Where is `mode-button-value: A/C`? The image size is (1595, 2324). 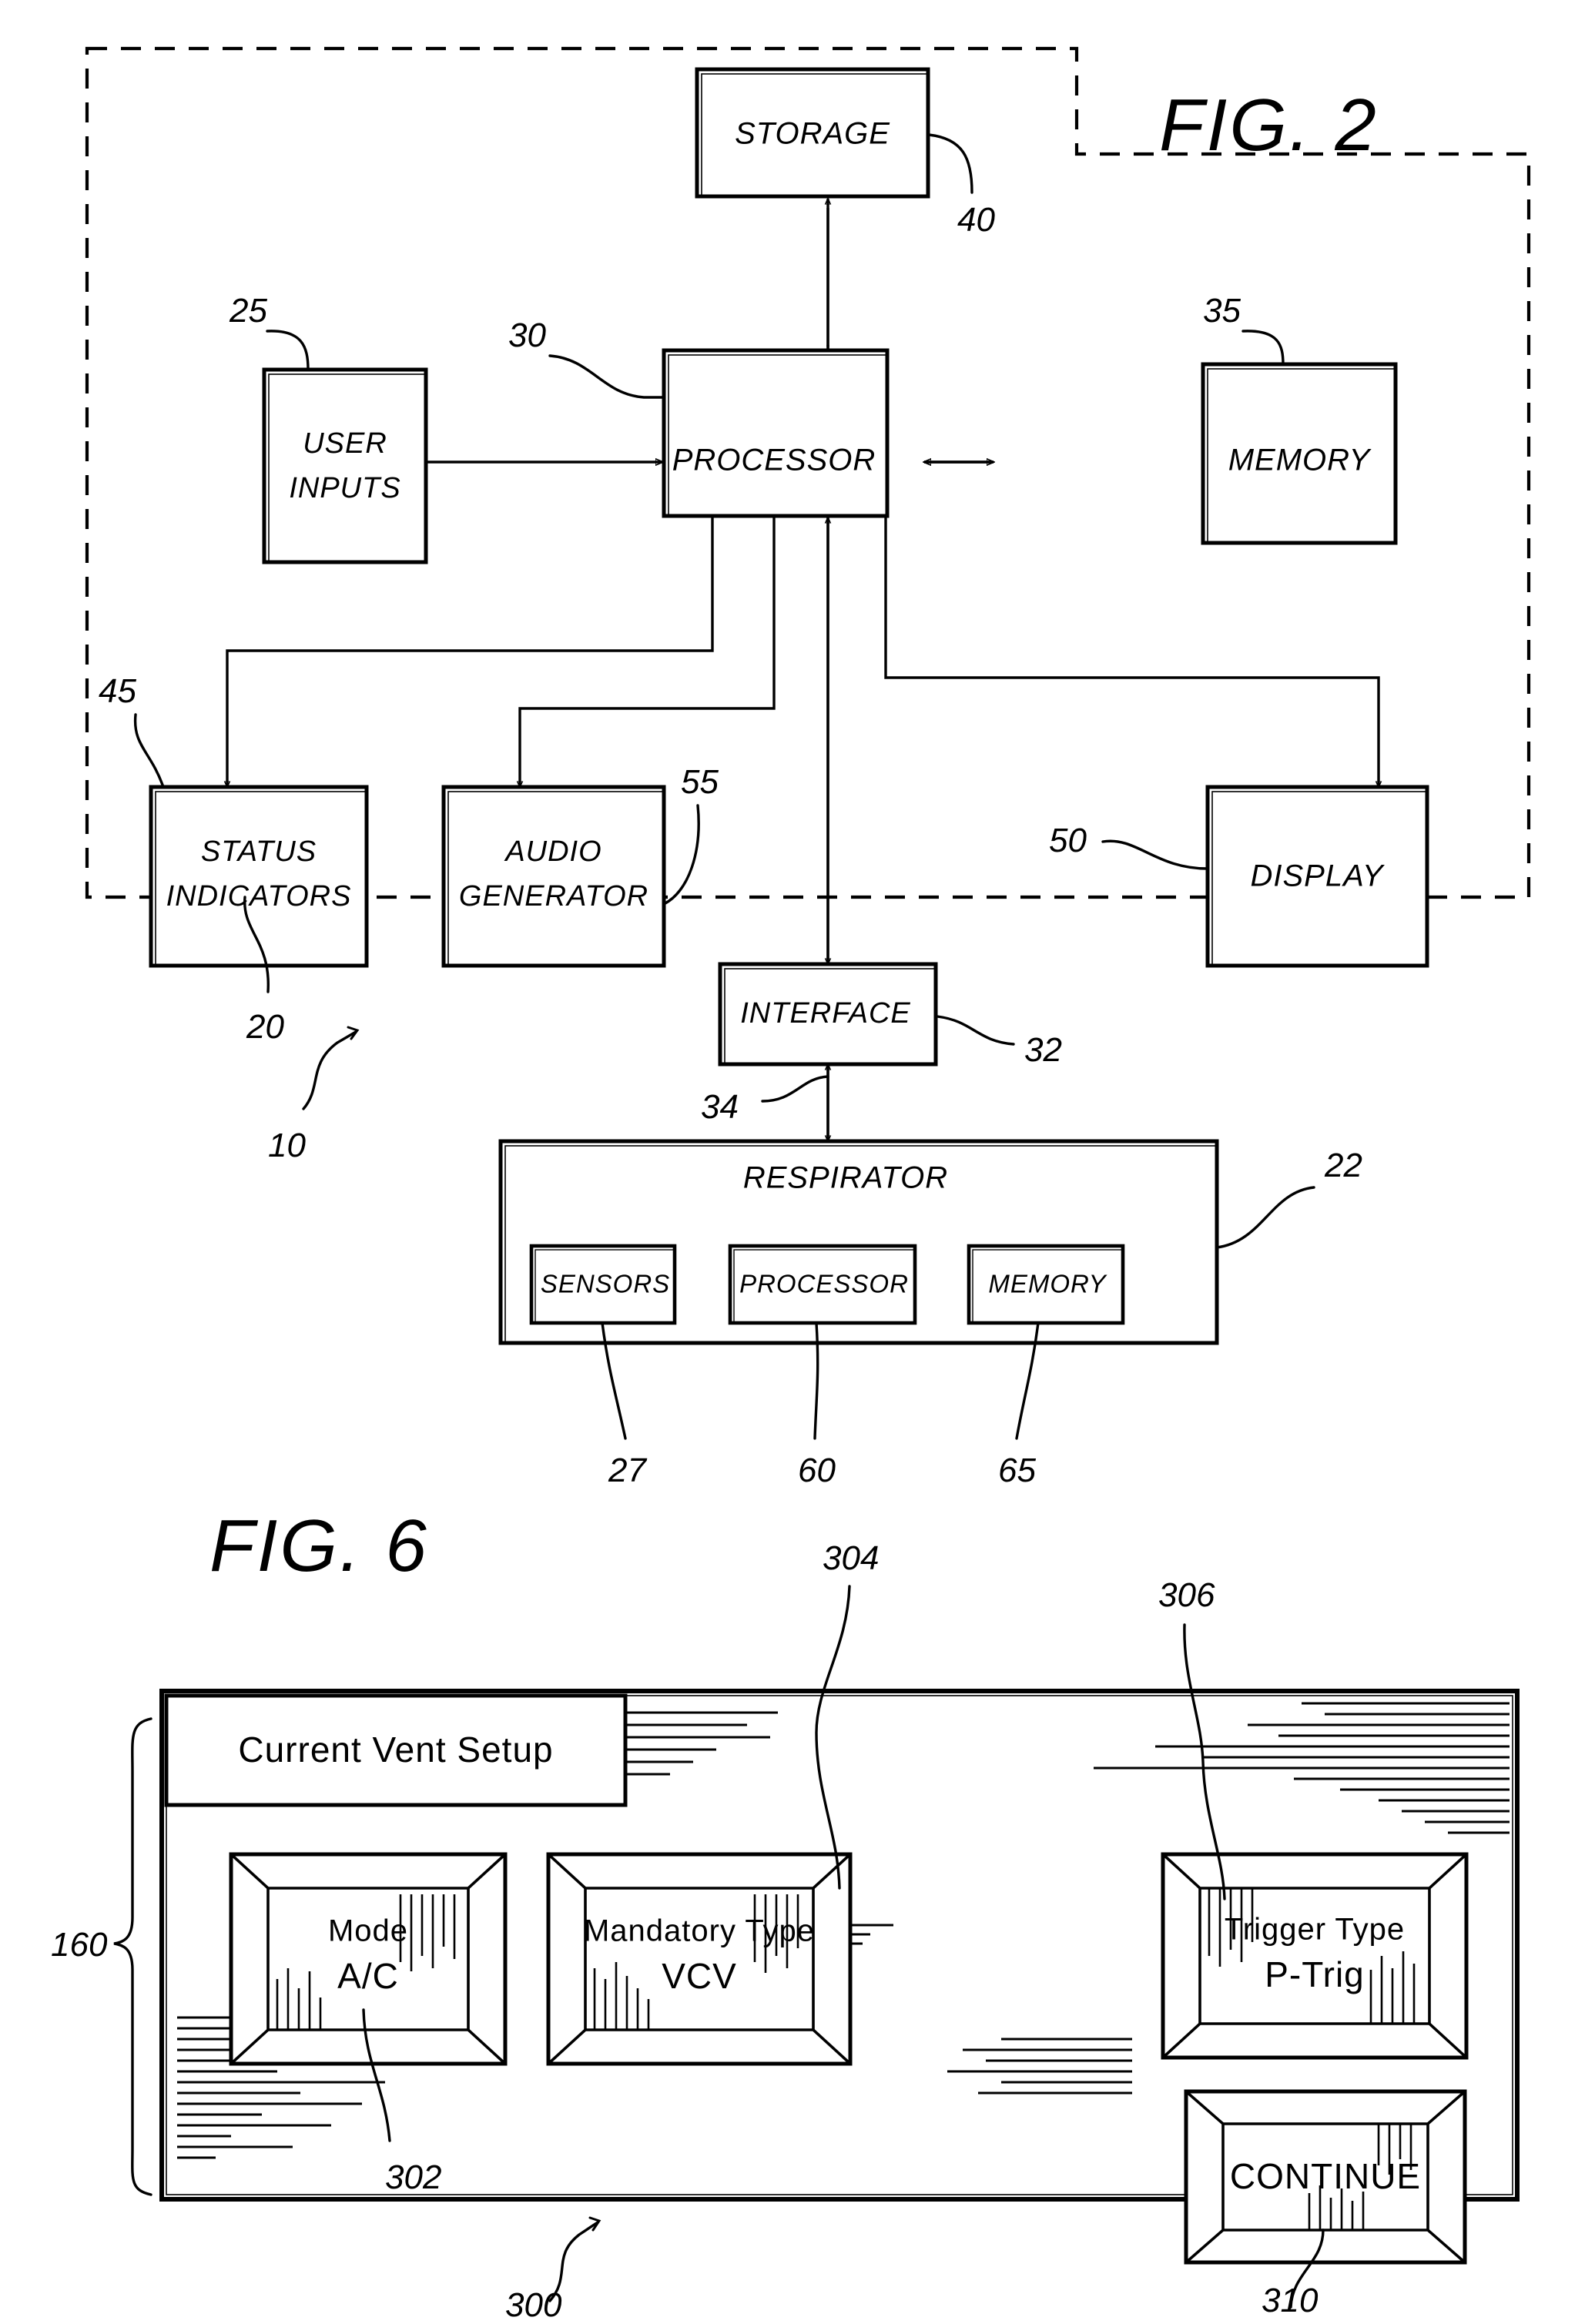 mode-button-value: A/C is located at coordinates (368, 1976).